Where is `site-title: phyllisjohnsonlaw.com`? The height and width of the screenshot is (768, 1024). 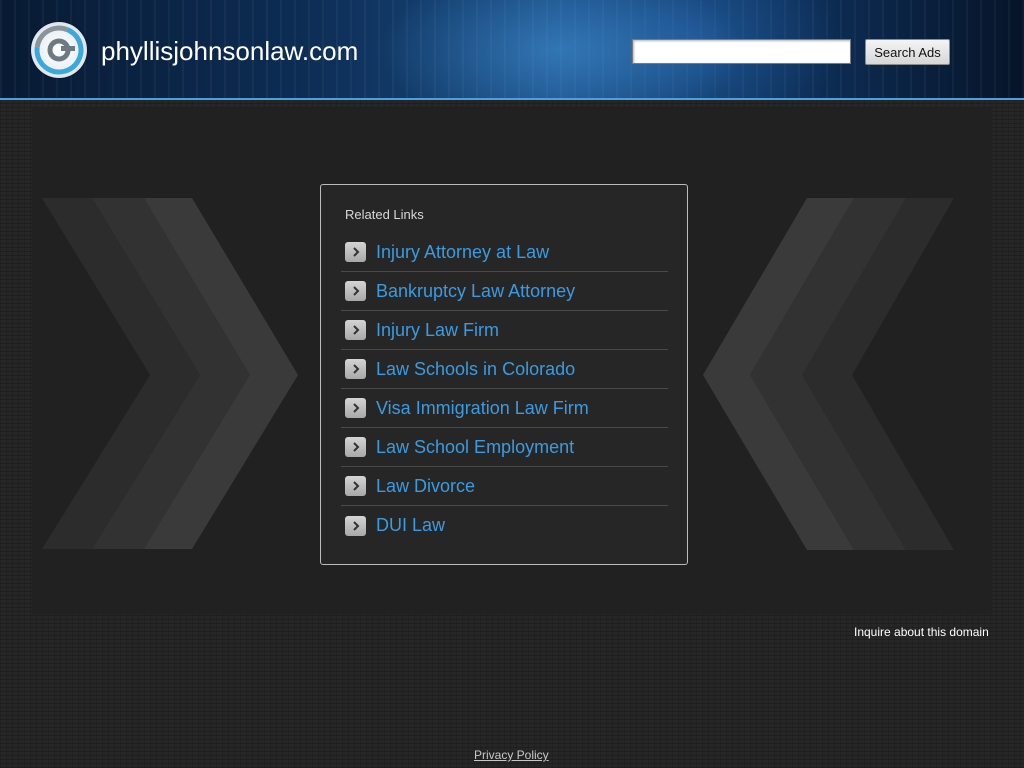 site-title: phyllisjohnsonlaw.com is located at coordinates (230, 51).